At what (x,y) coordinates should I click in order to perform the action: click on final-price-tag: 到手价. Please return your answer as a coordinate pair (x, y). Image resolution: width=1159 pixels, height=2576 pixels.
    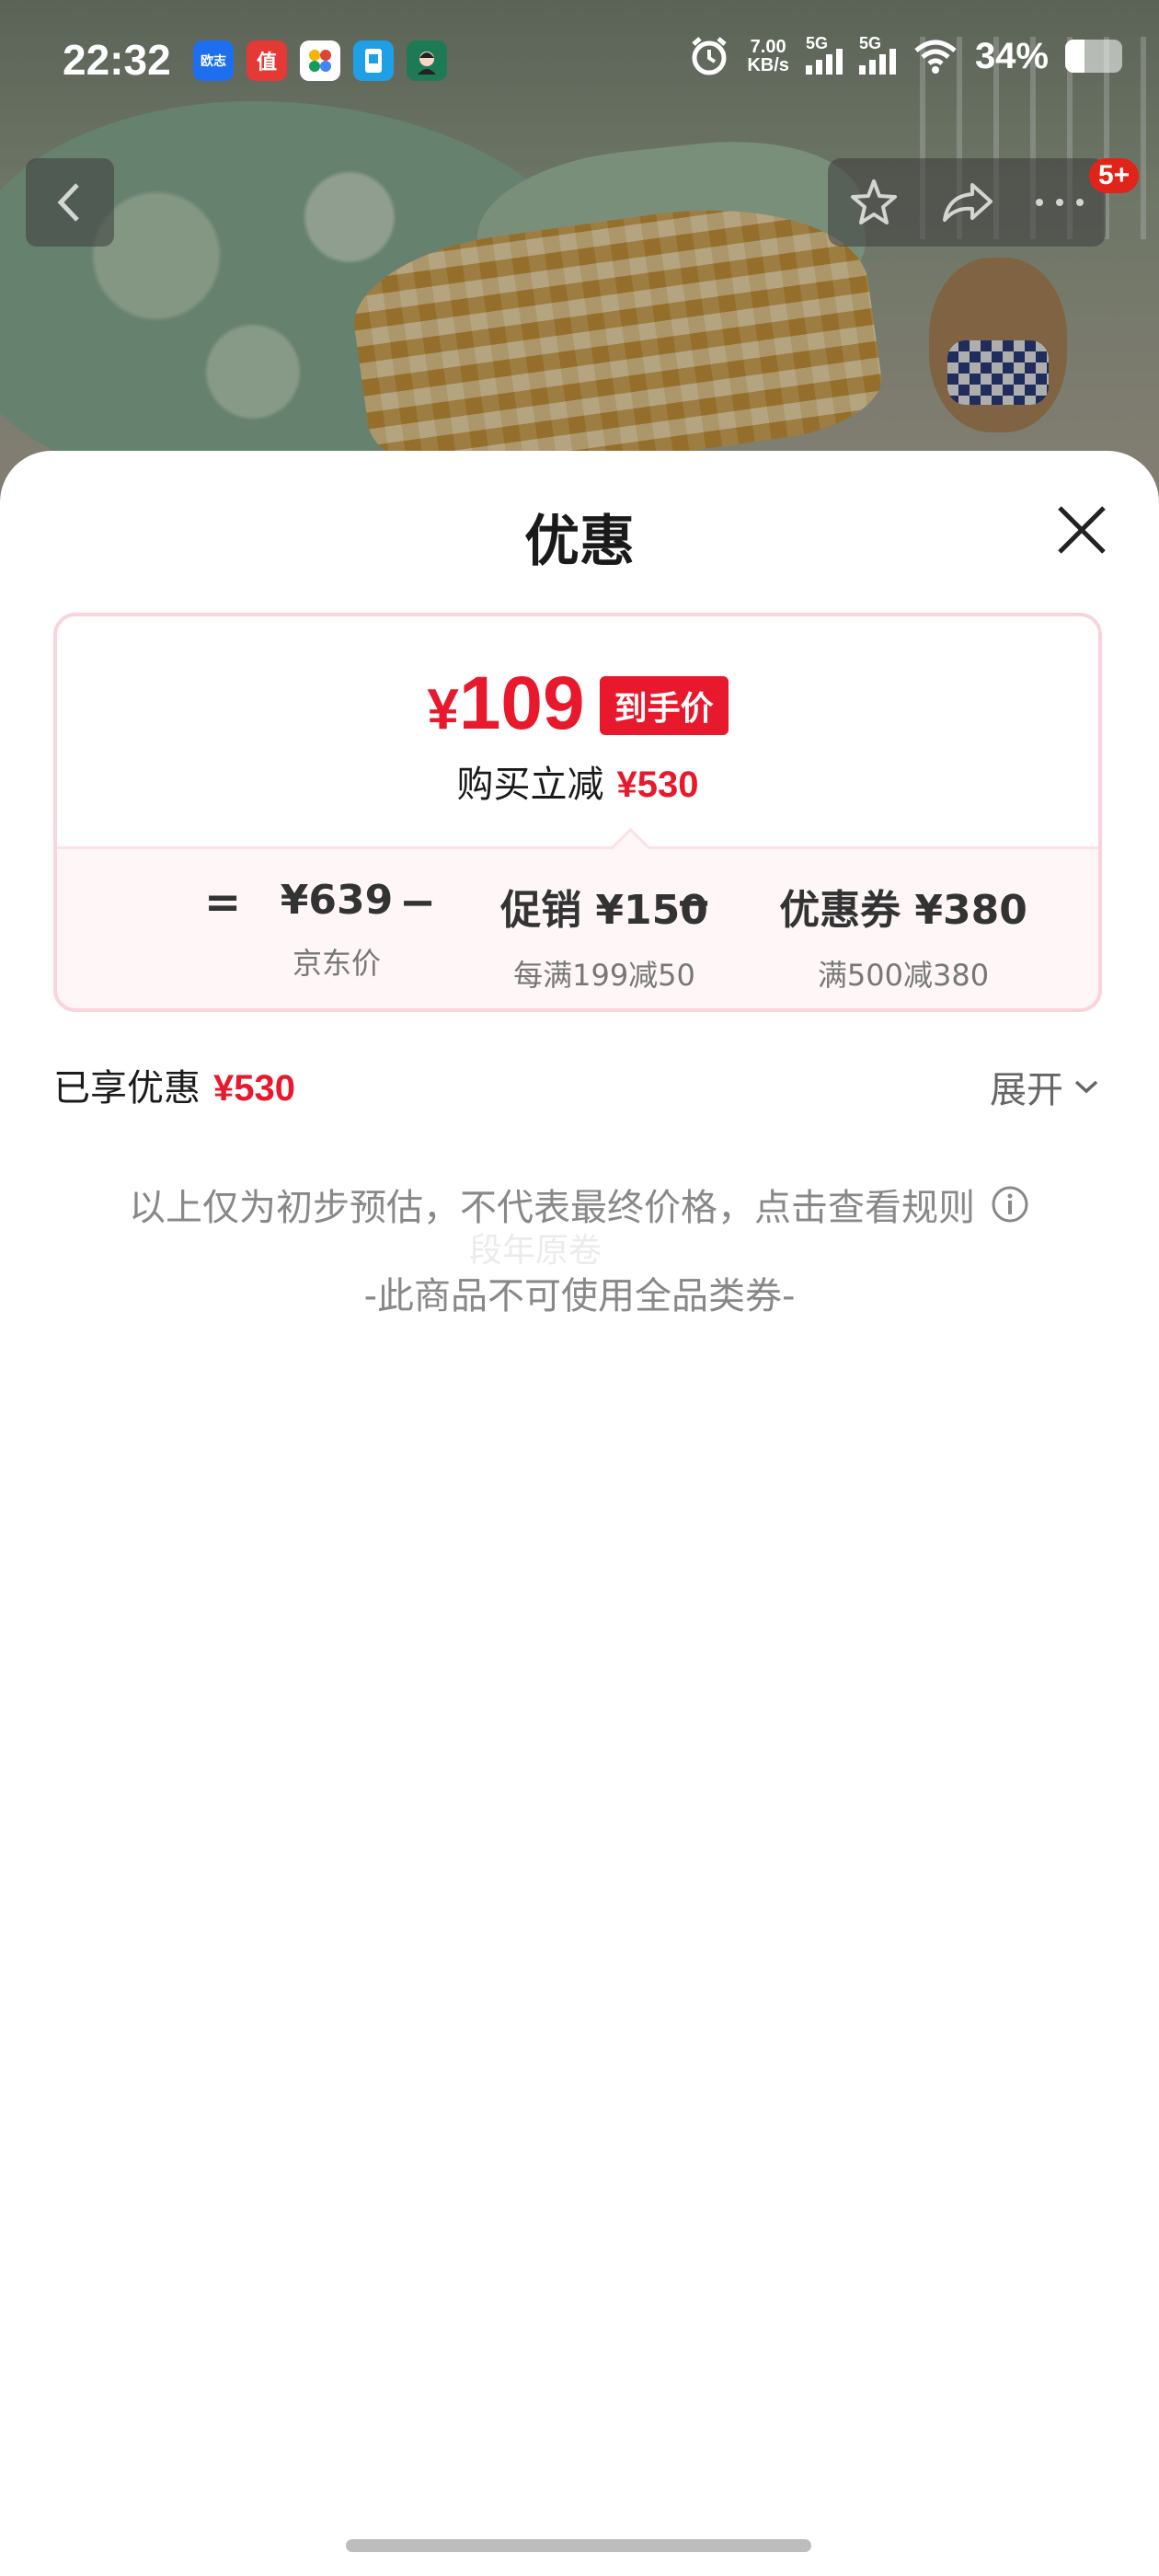
    Looking at the image, I should click on (664, 705).